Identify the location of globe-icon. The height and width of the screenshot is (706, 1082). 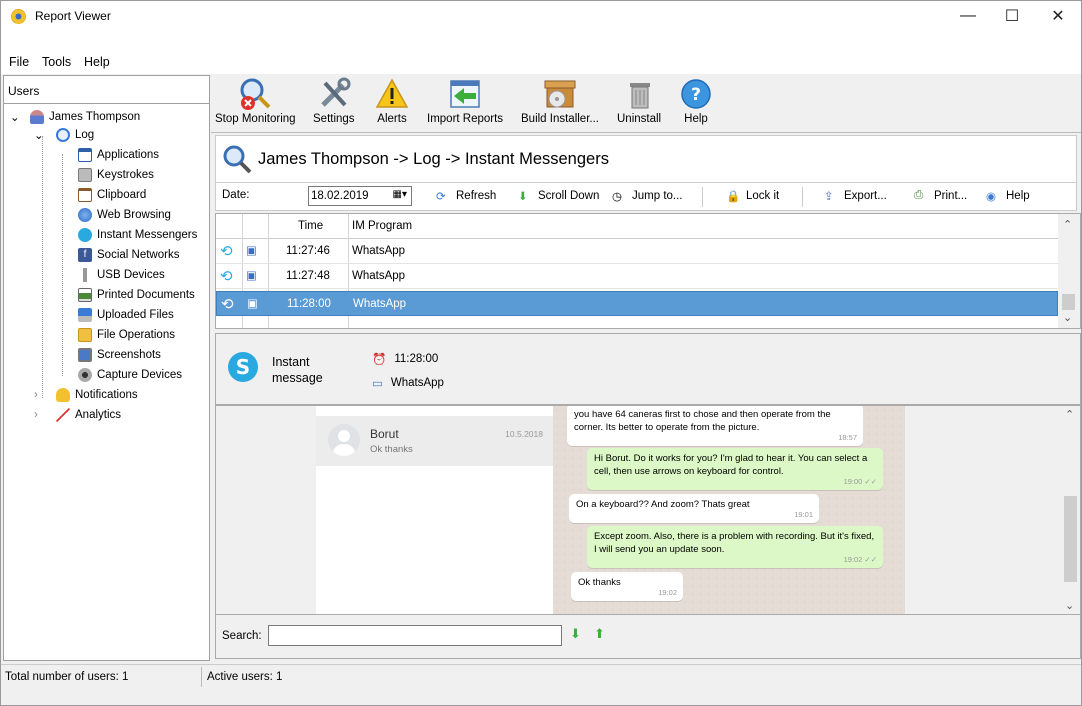
(85, 215).